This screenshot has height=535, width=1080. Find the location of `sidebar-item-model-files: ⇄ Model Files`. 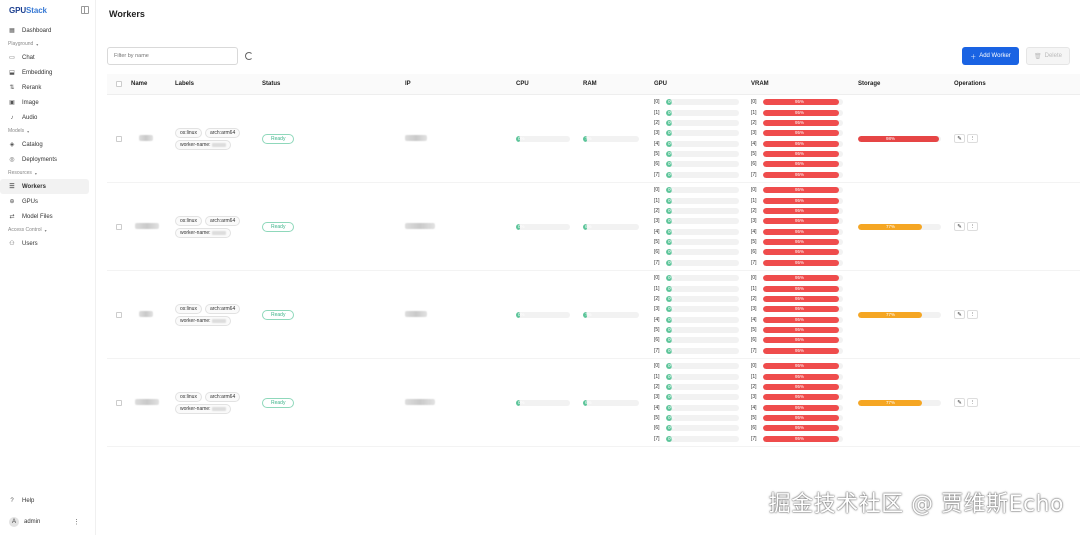

sidebar-item-model-files: ⇄ Model Files is located at coordinates (44, 216).